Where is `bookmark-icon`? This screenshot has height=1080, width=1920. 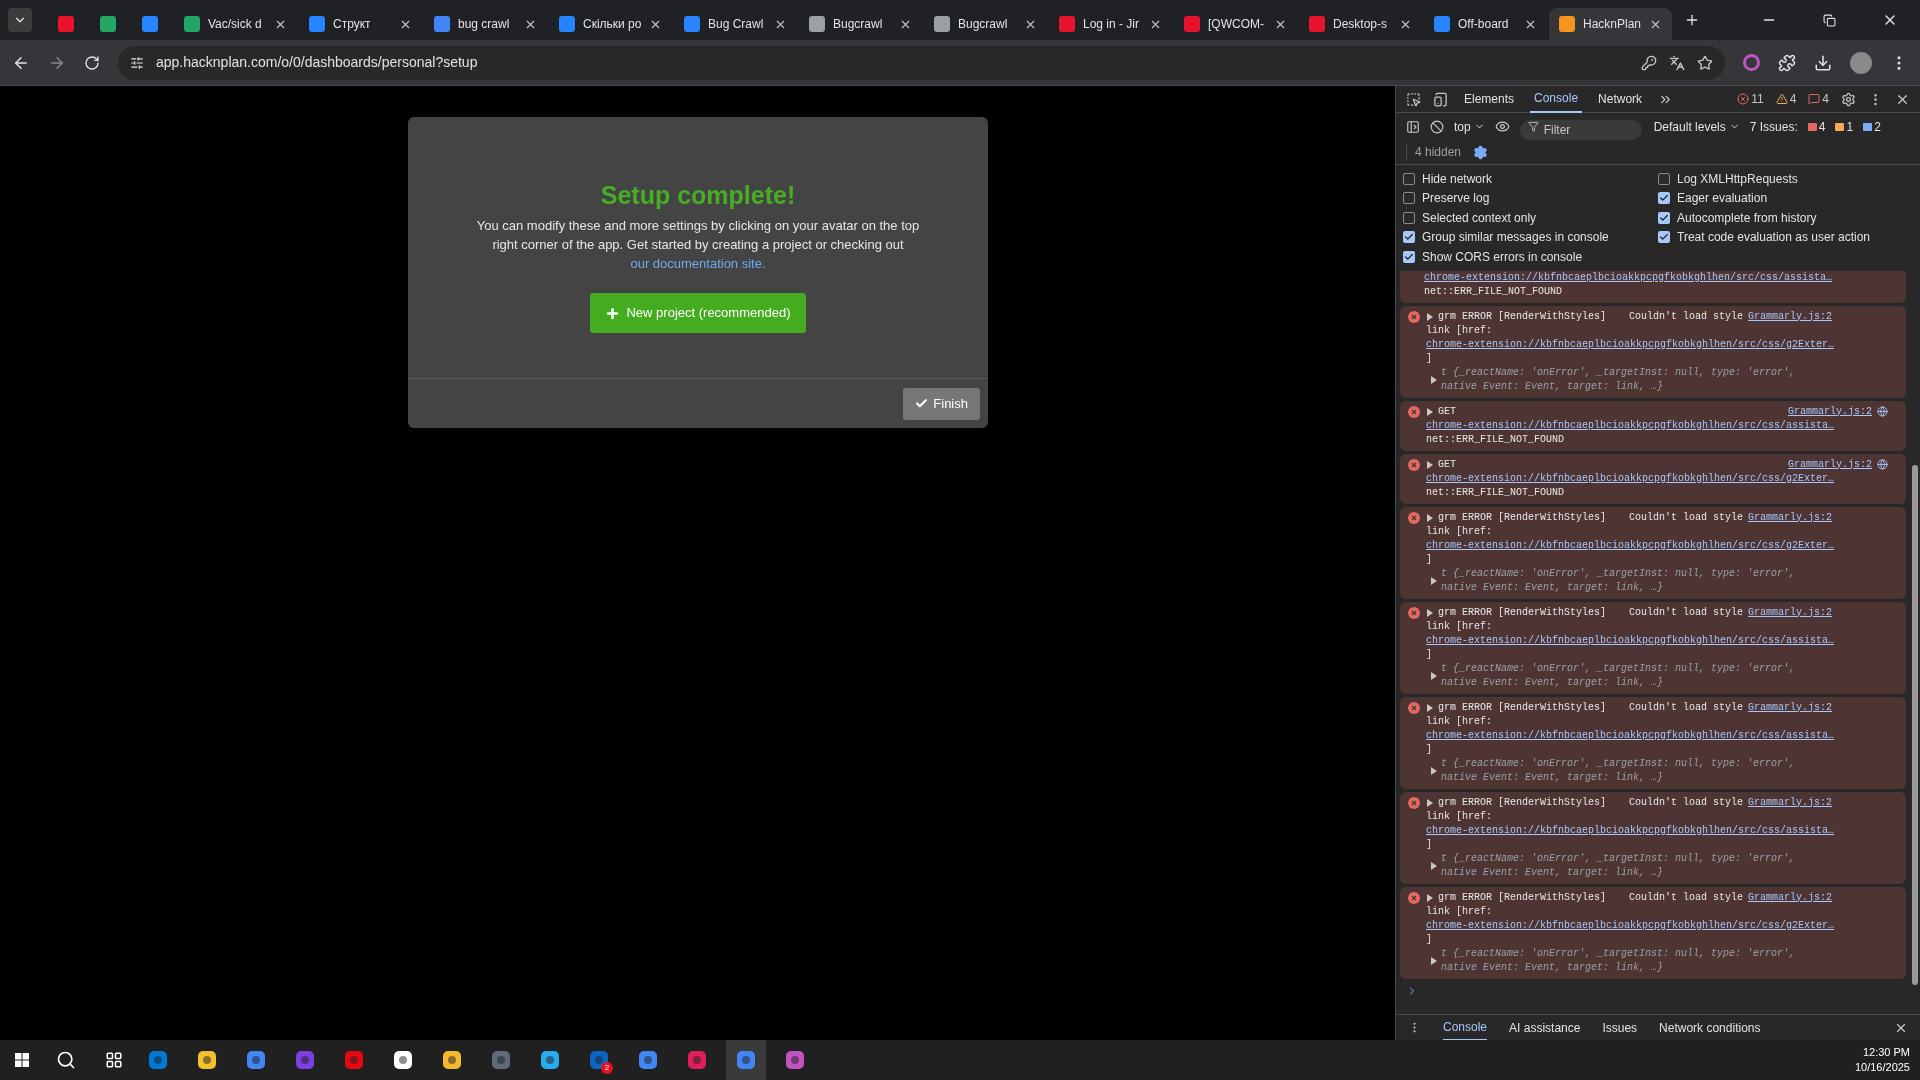 bookmark-icon is located at coordinates (1705, 62).